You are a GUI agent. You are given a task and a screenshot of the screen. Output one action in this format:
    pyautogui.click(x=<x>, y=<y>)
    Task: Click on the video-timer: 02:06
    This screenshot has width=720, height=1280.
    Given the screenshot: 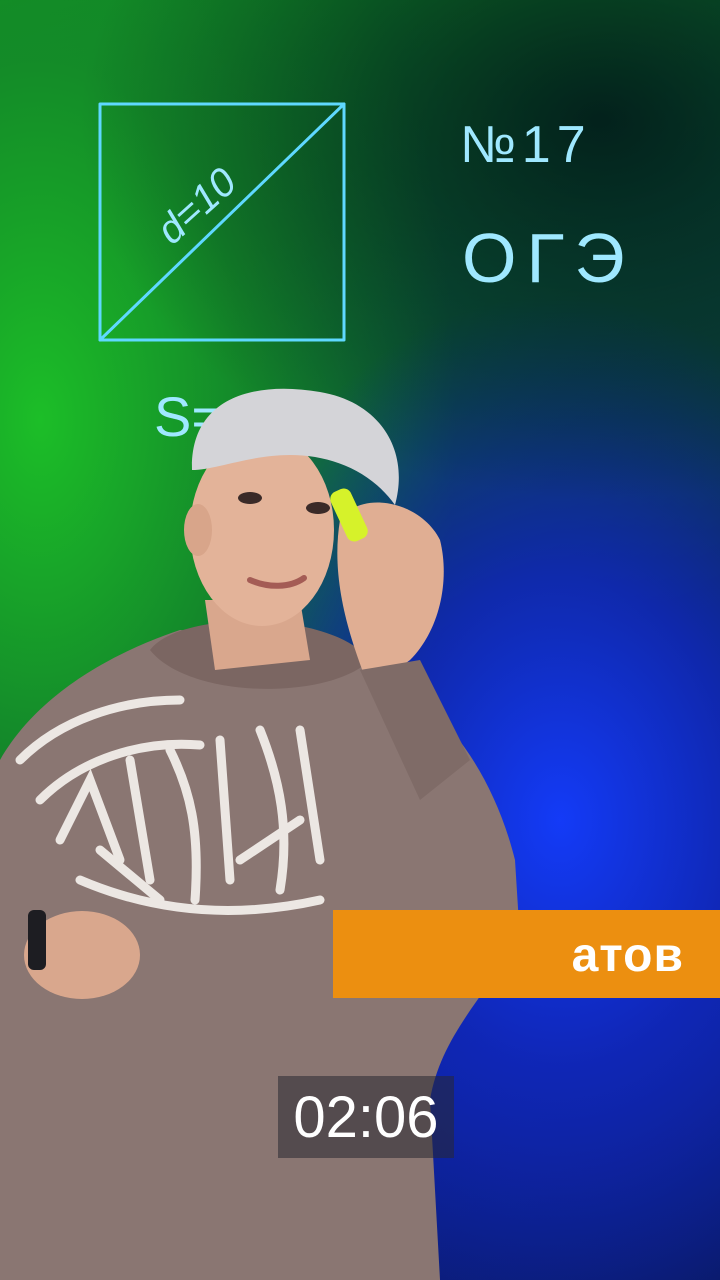 What is the action you would take?
    pyautogui.click(x=366, y=1117)
    